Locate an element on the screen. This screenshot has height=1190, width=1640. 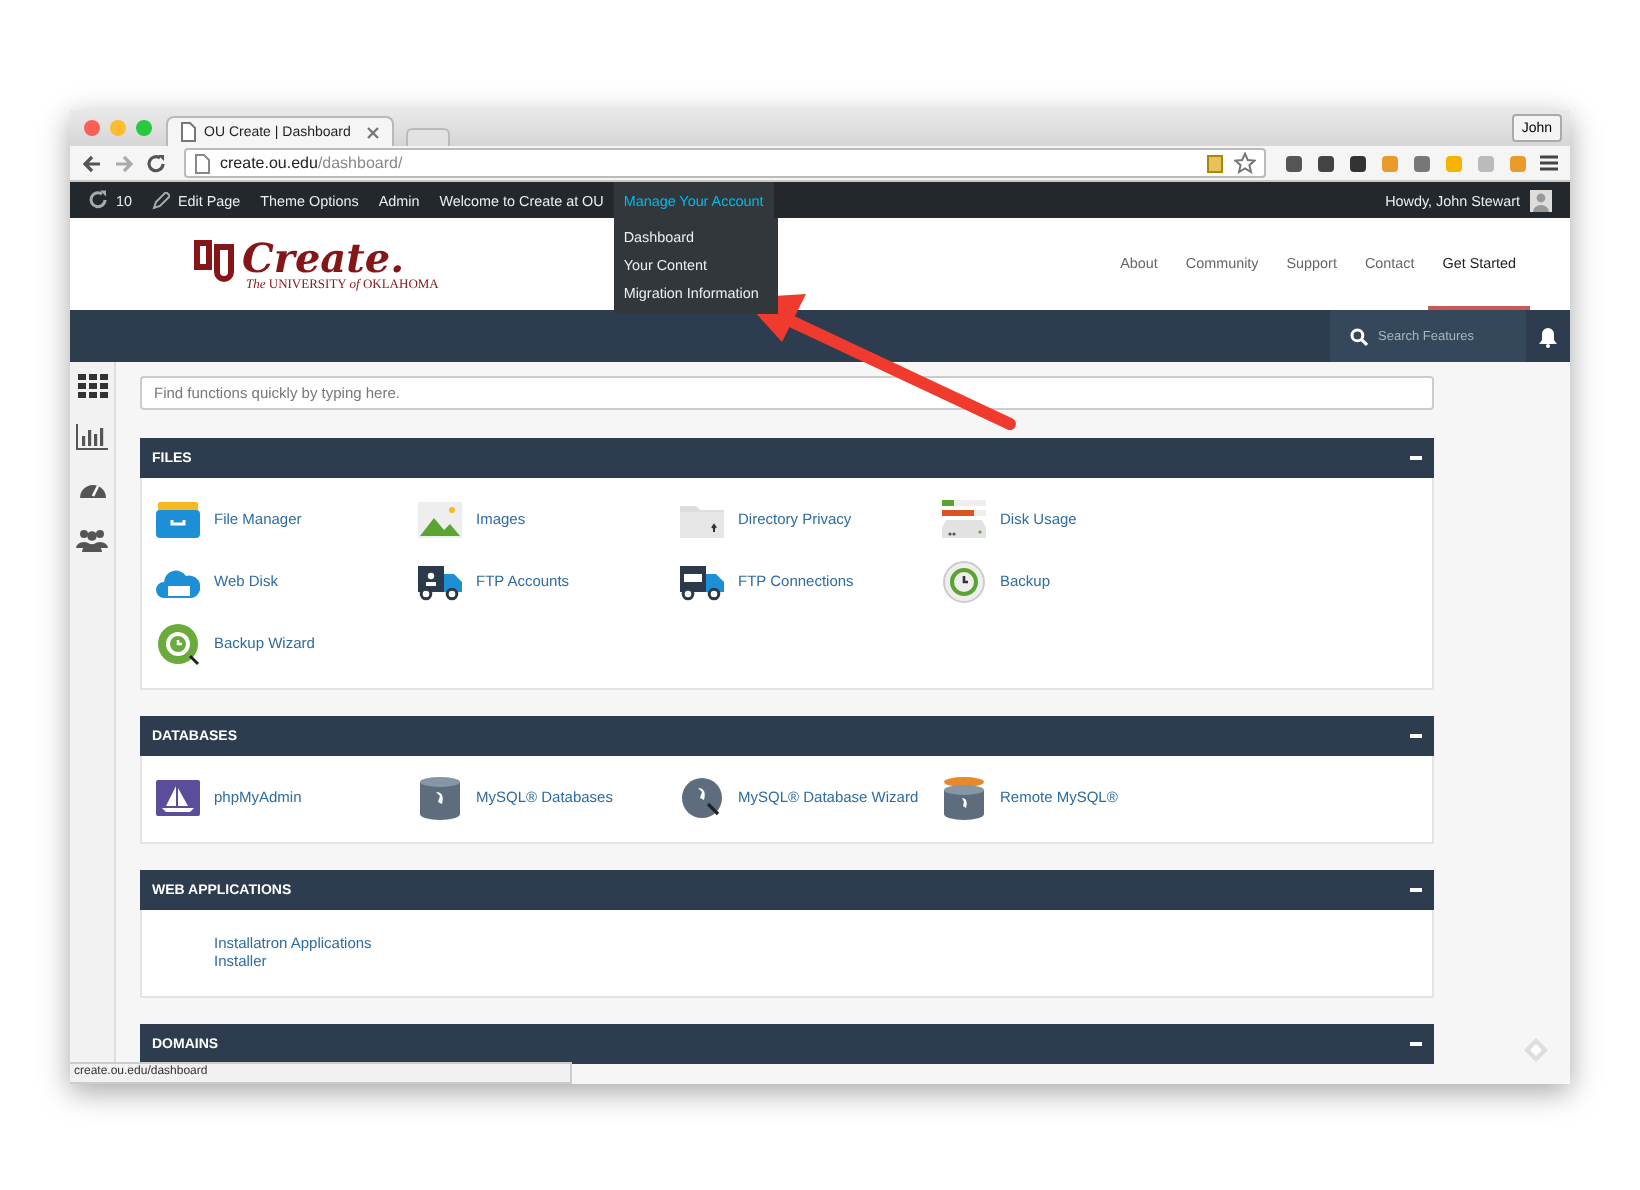
users-icon is located at coordinates (92, 540).